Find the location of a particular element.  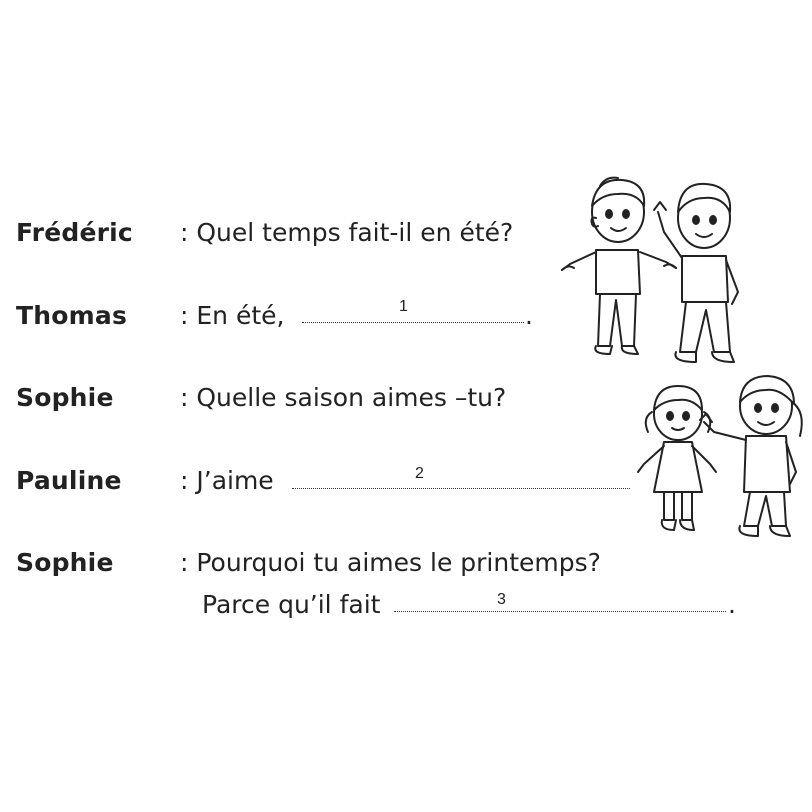

line-thomas: : En été, is located at coordinates (232, 315).